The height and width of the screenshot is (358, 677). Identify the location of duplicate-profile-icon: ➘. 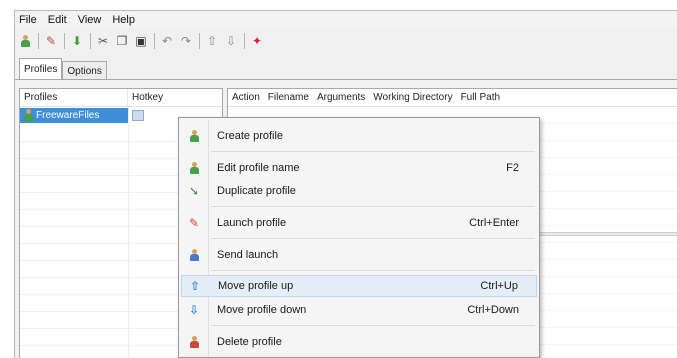
(194, 191).